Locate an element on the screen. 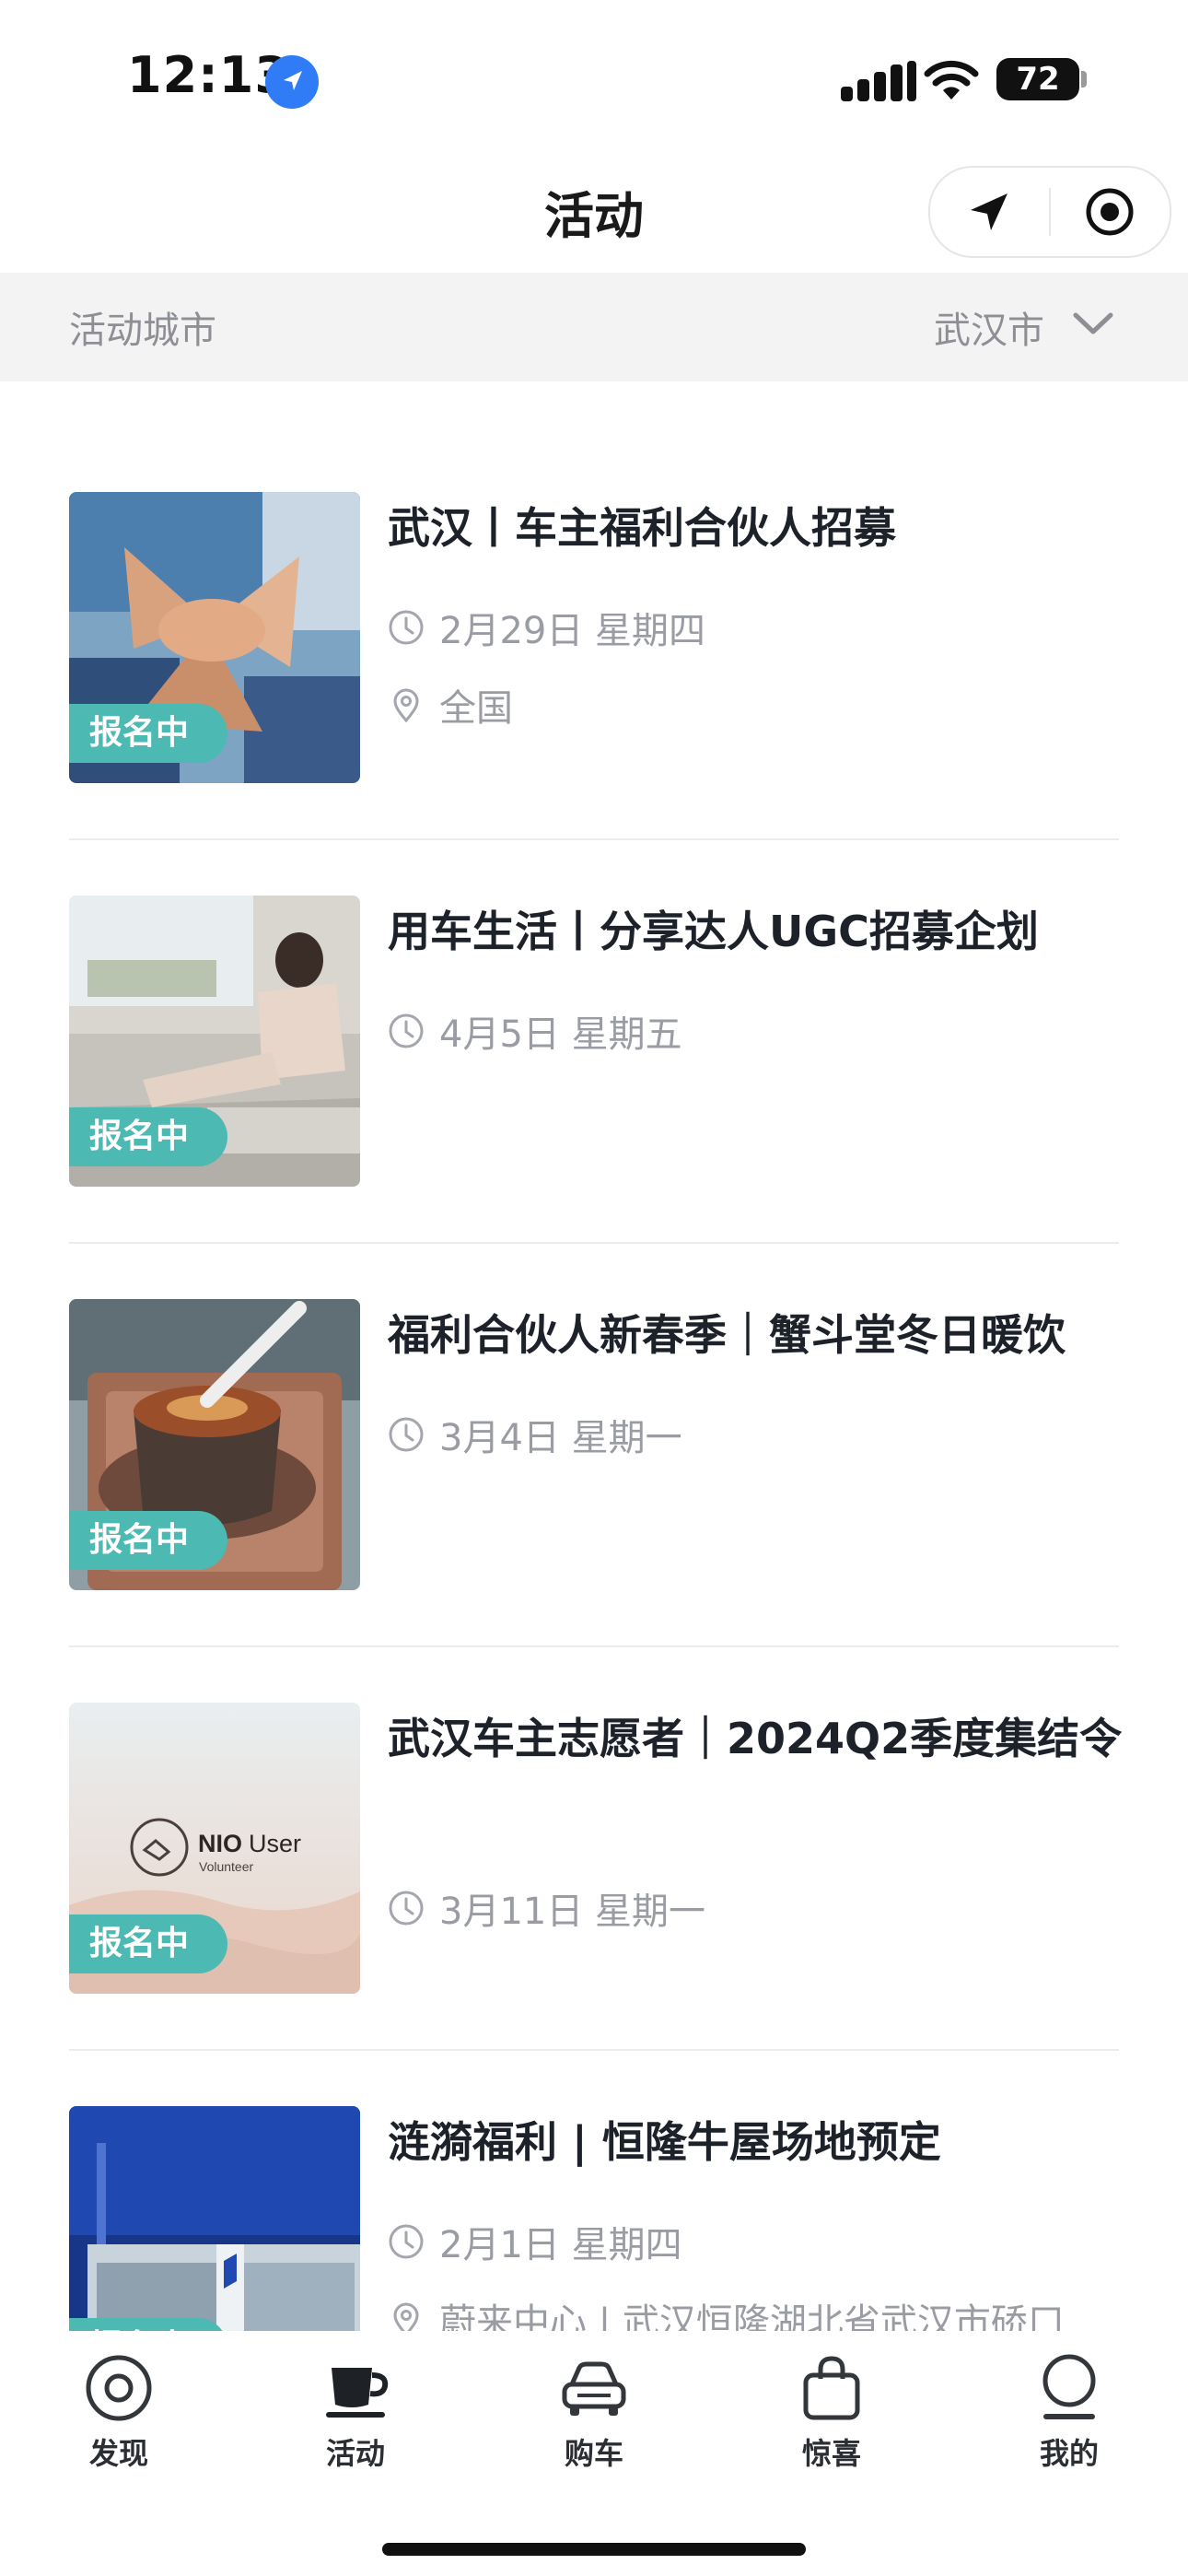 The image size is (1188, 2576). tab-discover: 发现 is located at coordinates (119, 2401).